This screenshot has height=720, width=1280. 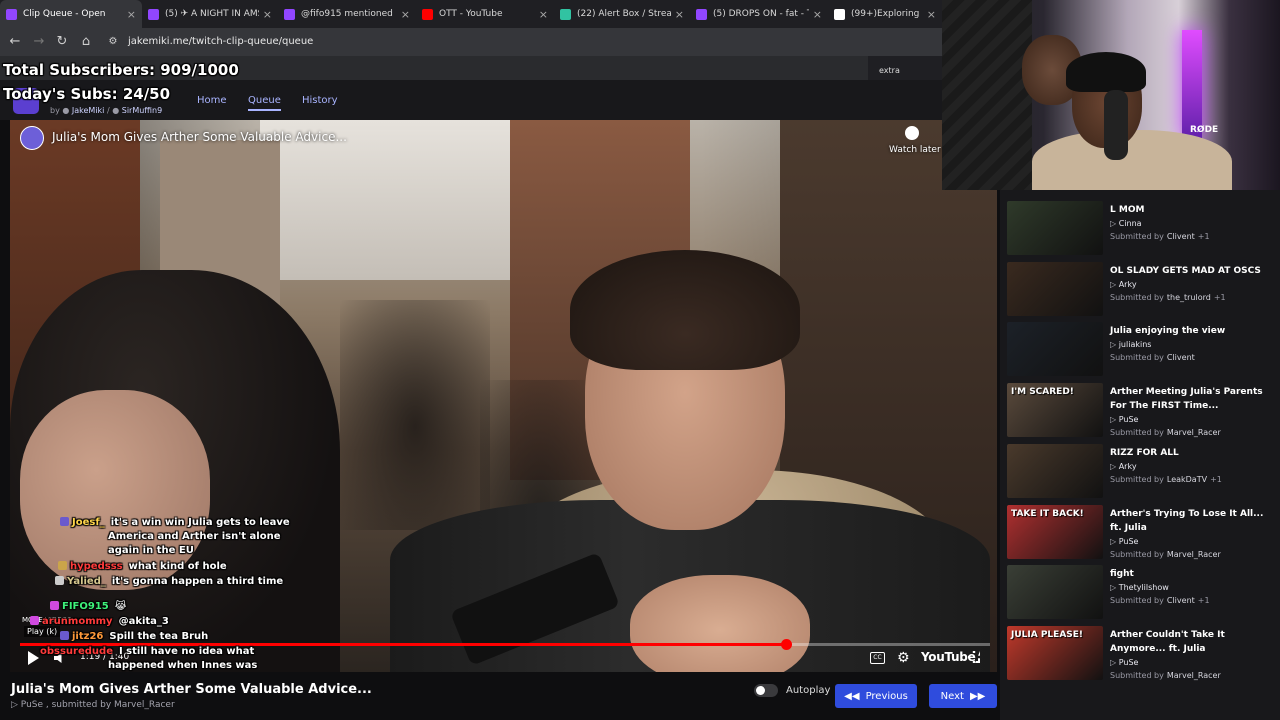 What do you see at coordinates (685, 310) in the screenshot?
I see `video-scene-man-hair` at bounding box center [685, 310].